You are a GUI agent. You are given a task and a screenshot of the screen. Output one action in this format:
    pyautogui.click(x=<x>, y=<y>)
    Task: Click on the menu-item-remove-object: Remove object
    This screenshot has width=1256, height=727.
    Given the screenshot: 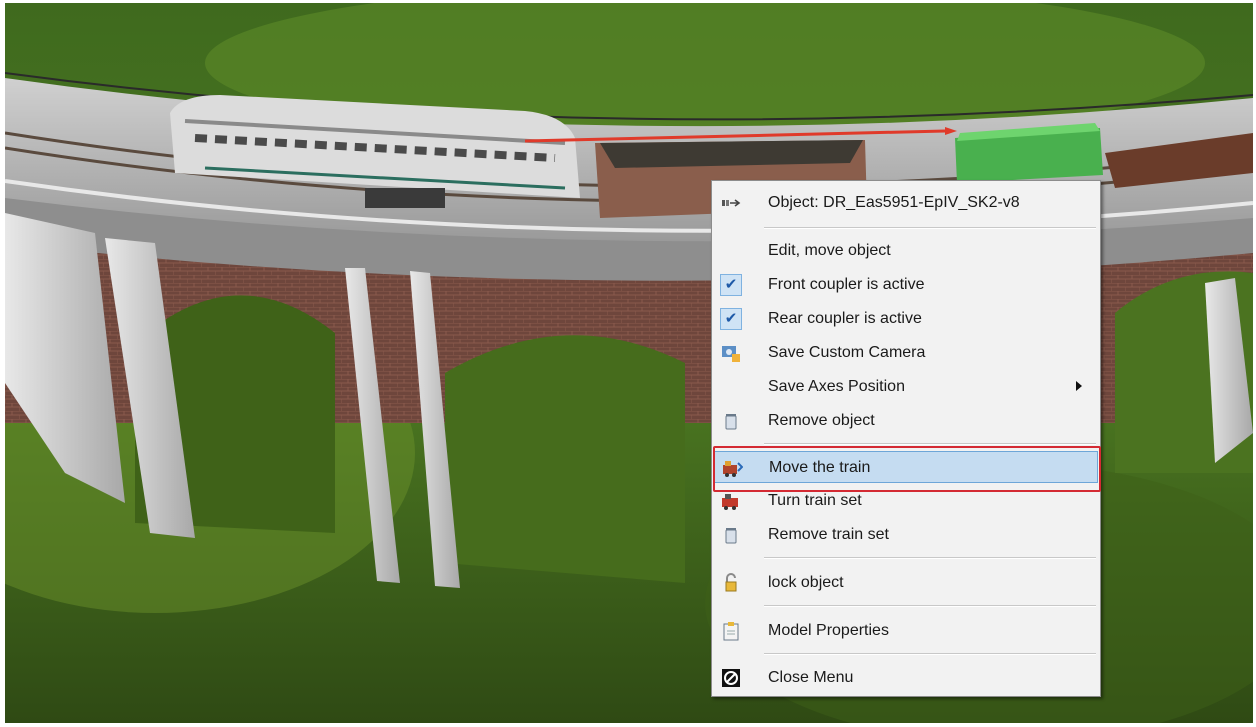 What is the action you would take?
    pyautogui.click(x=906, y=421)
    